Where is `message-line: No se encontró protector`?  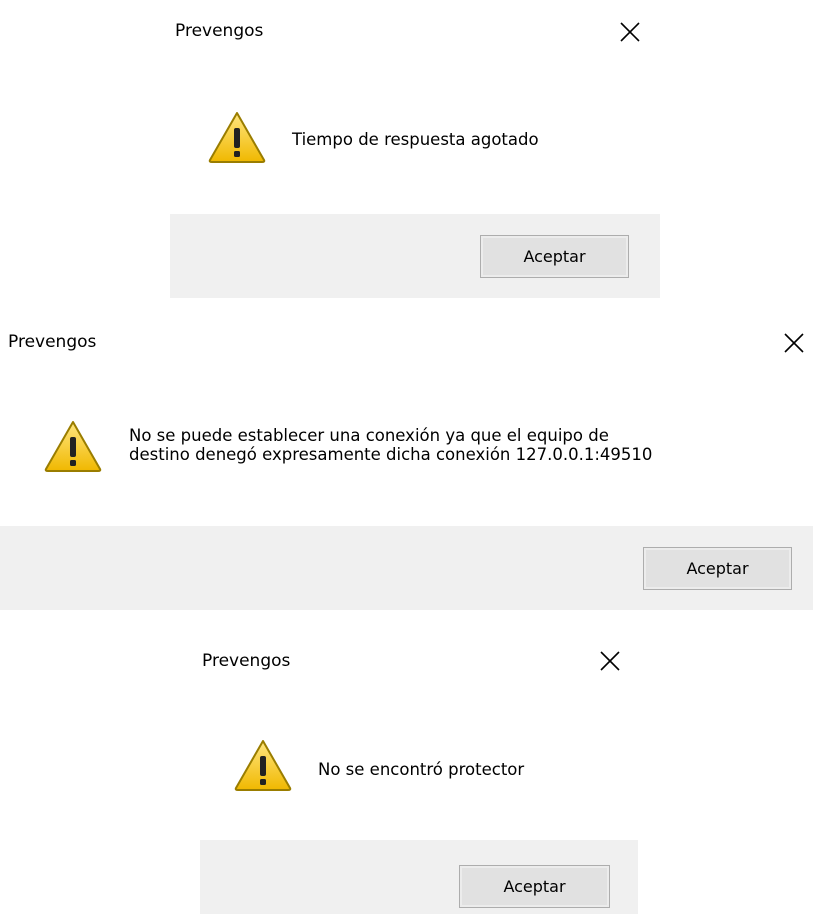 message-line: No se encontró protector is located at coordinates (421, 769).